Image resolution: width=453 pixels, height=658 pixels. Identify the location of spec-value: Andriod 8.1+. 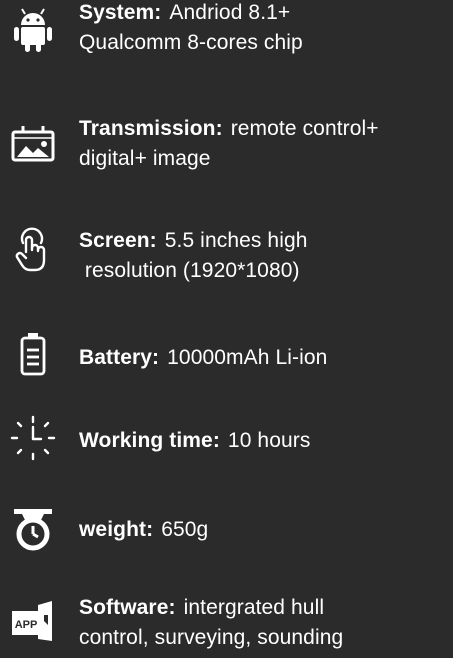
(230, 12).